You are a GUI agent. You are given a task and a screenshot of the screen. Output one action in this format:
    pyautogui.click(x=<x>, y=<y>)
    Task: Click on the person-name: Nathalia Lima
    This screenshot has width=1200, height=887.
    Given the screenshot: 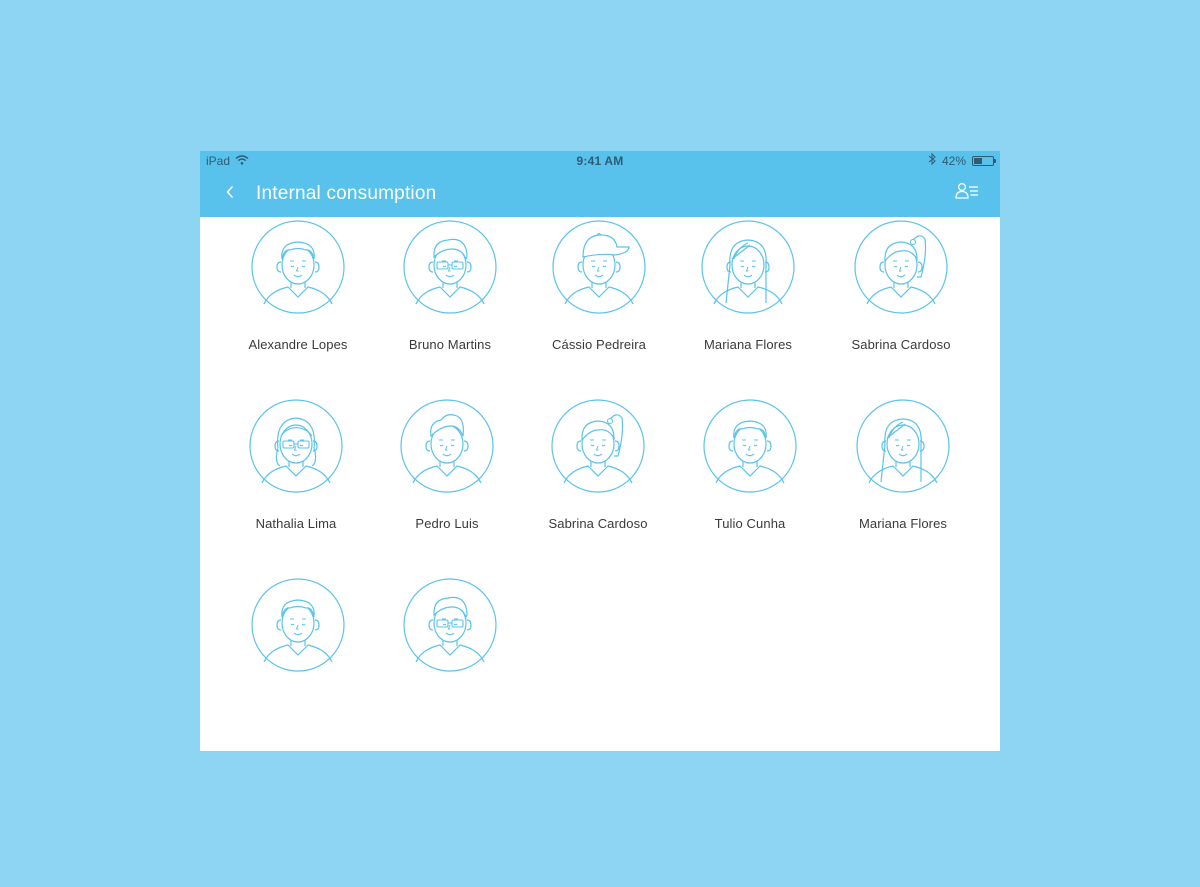 What is the action you would take?
    pyautogui.click(x=296, y=523)
    